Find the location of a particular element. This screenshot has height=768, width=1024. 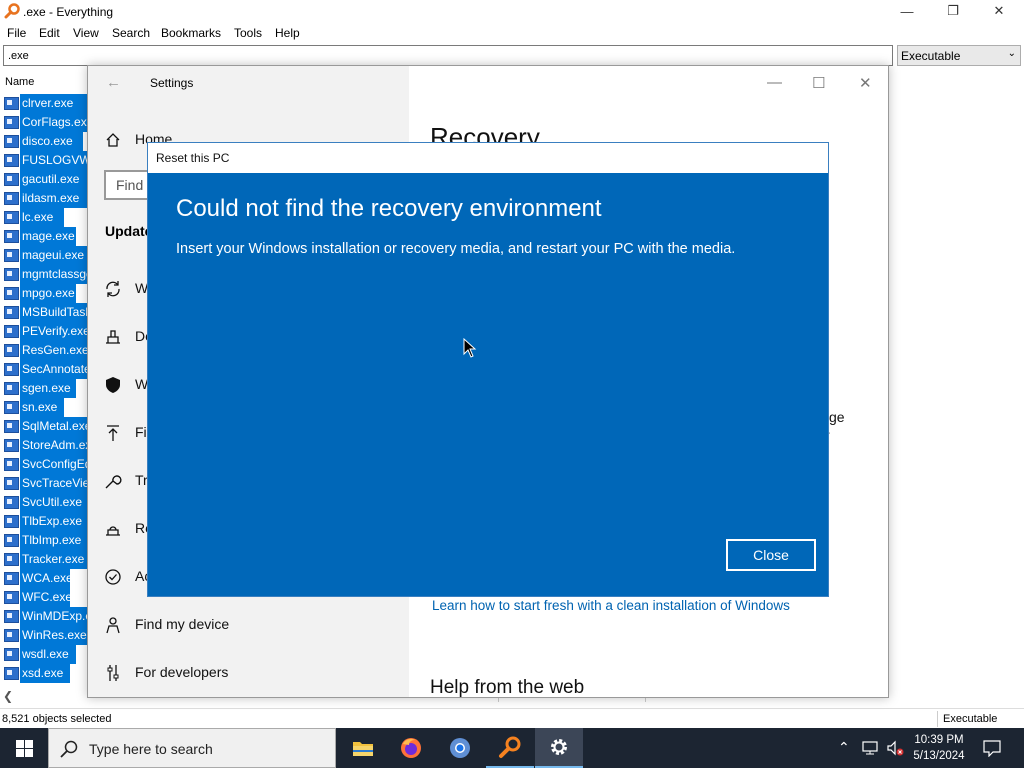

table-row: mpgo.exe is located at coordinates (46, 293).